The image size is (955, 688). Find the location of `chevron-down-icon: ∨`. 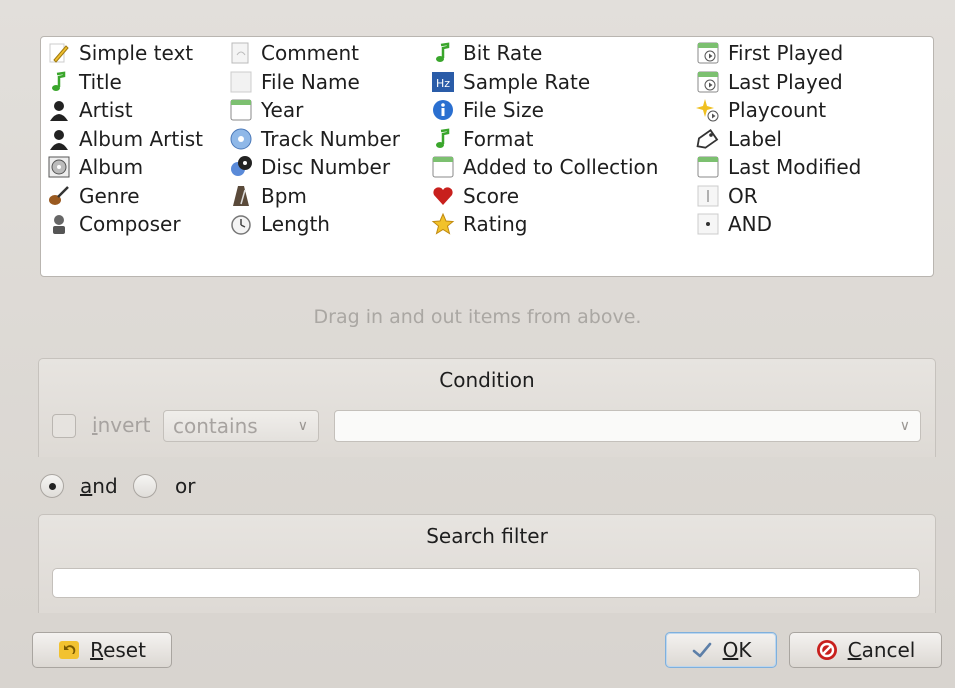

chevron-down-icon: ∨ is located at coordinates (302, 426).